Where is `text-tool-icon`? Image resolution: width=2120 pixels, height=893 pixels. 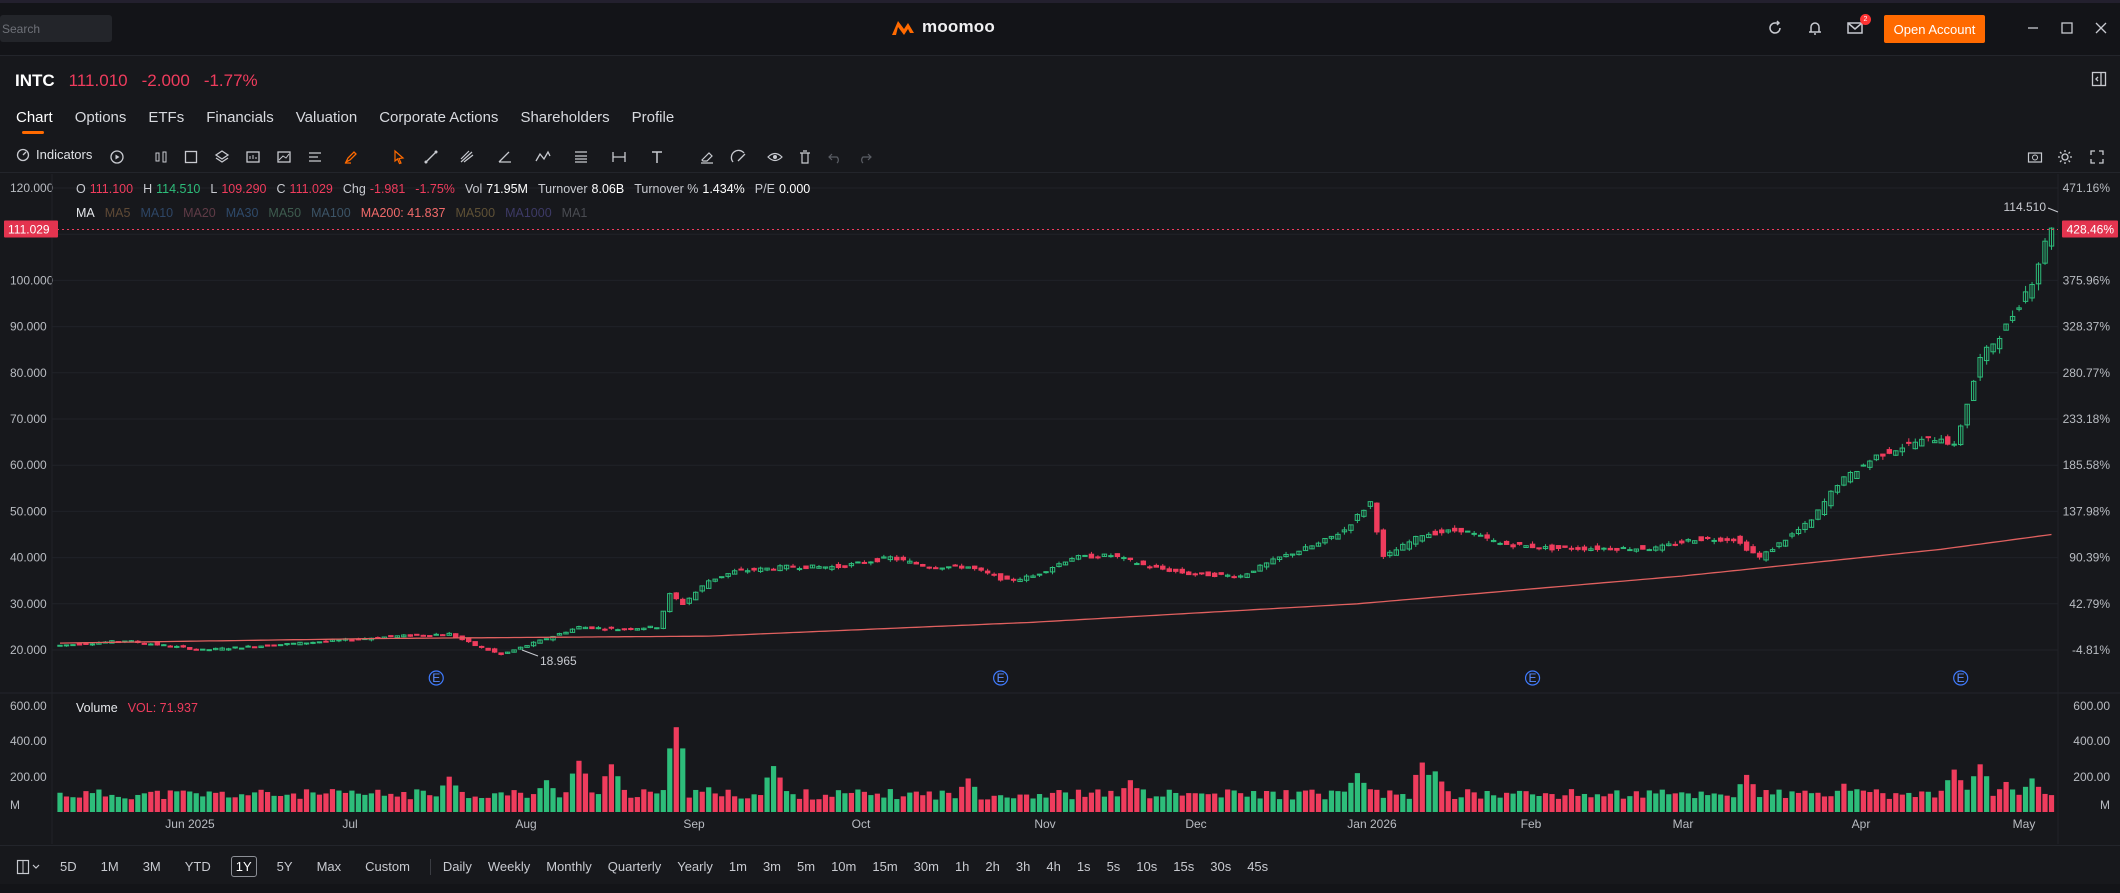 text-tool-icon is located at coordinates (657, 157).